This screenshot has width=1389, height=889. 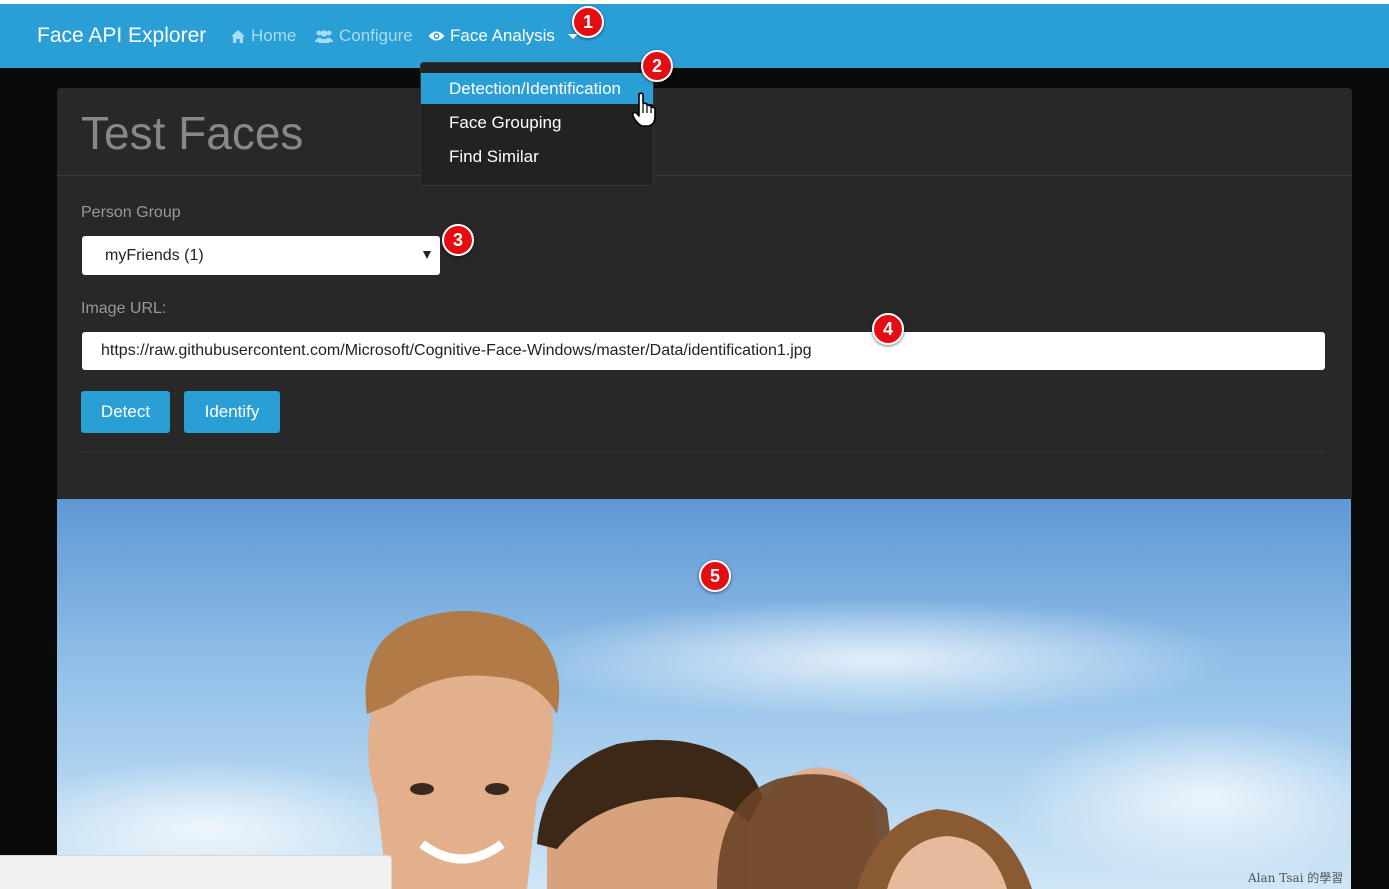 What do you see at coordinates (537, 156) in the screenshot?
I see `menu-item-find-similar: Find Similar` at bounding box center [537, 156].